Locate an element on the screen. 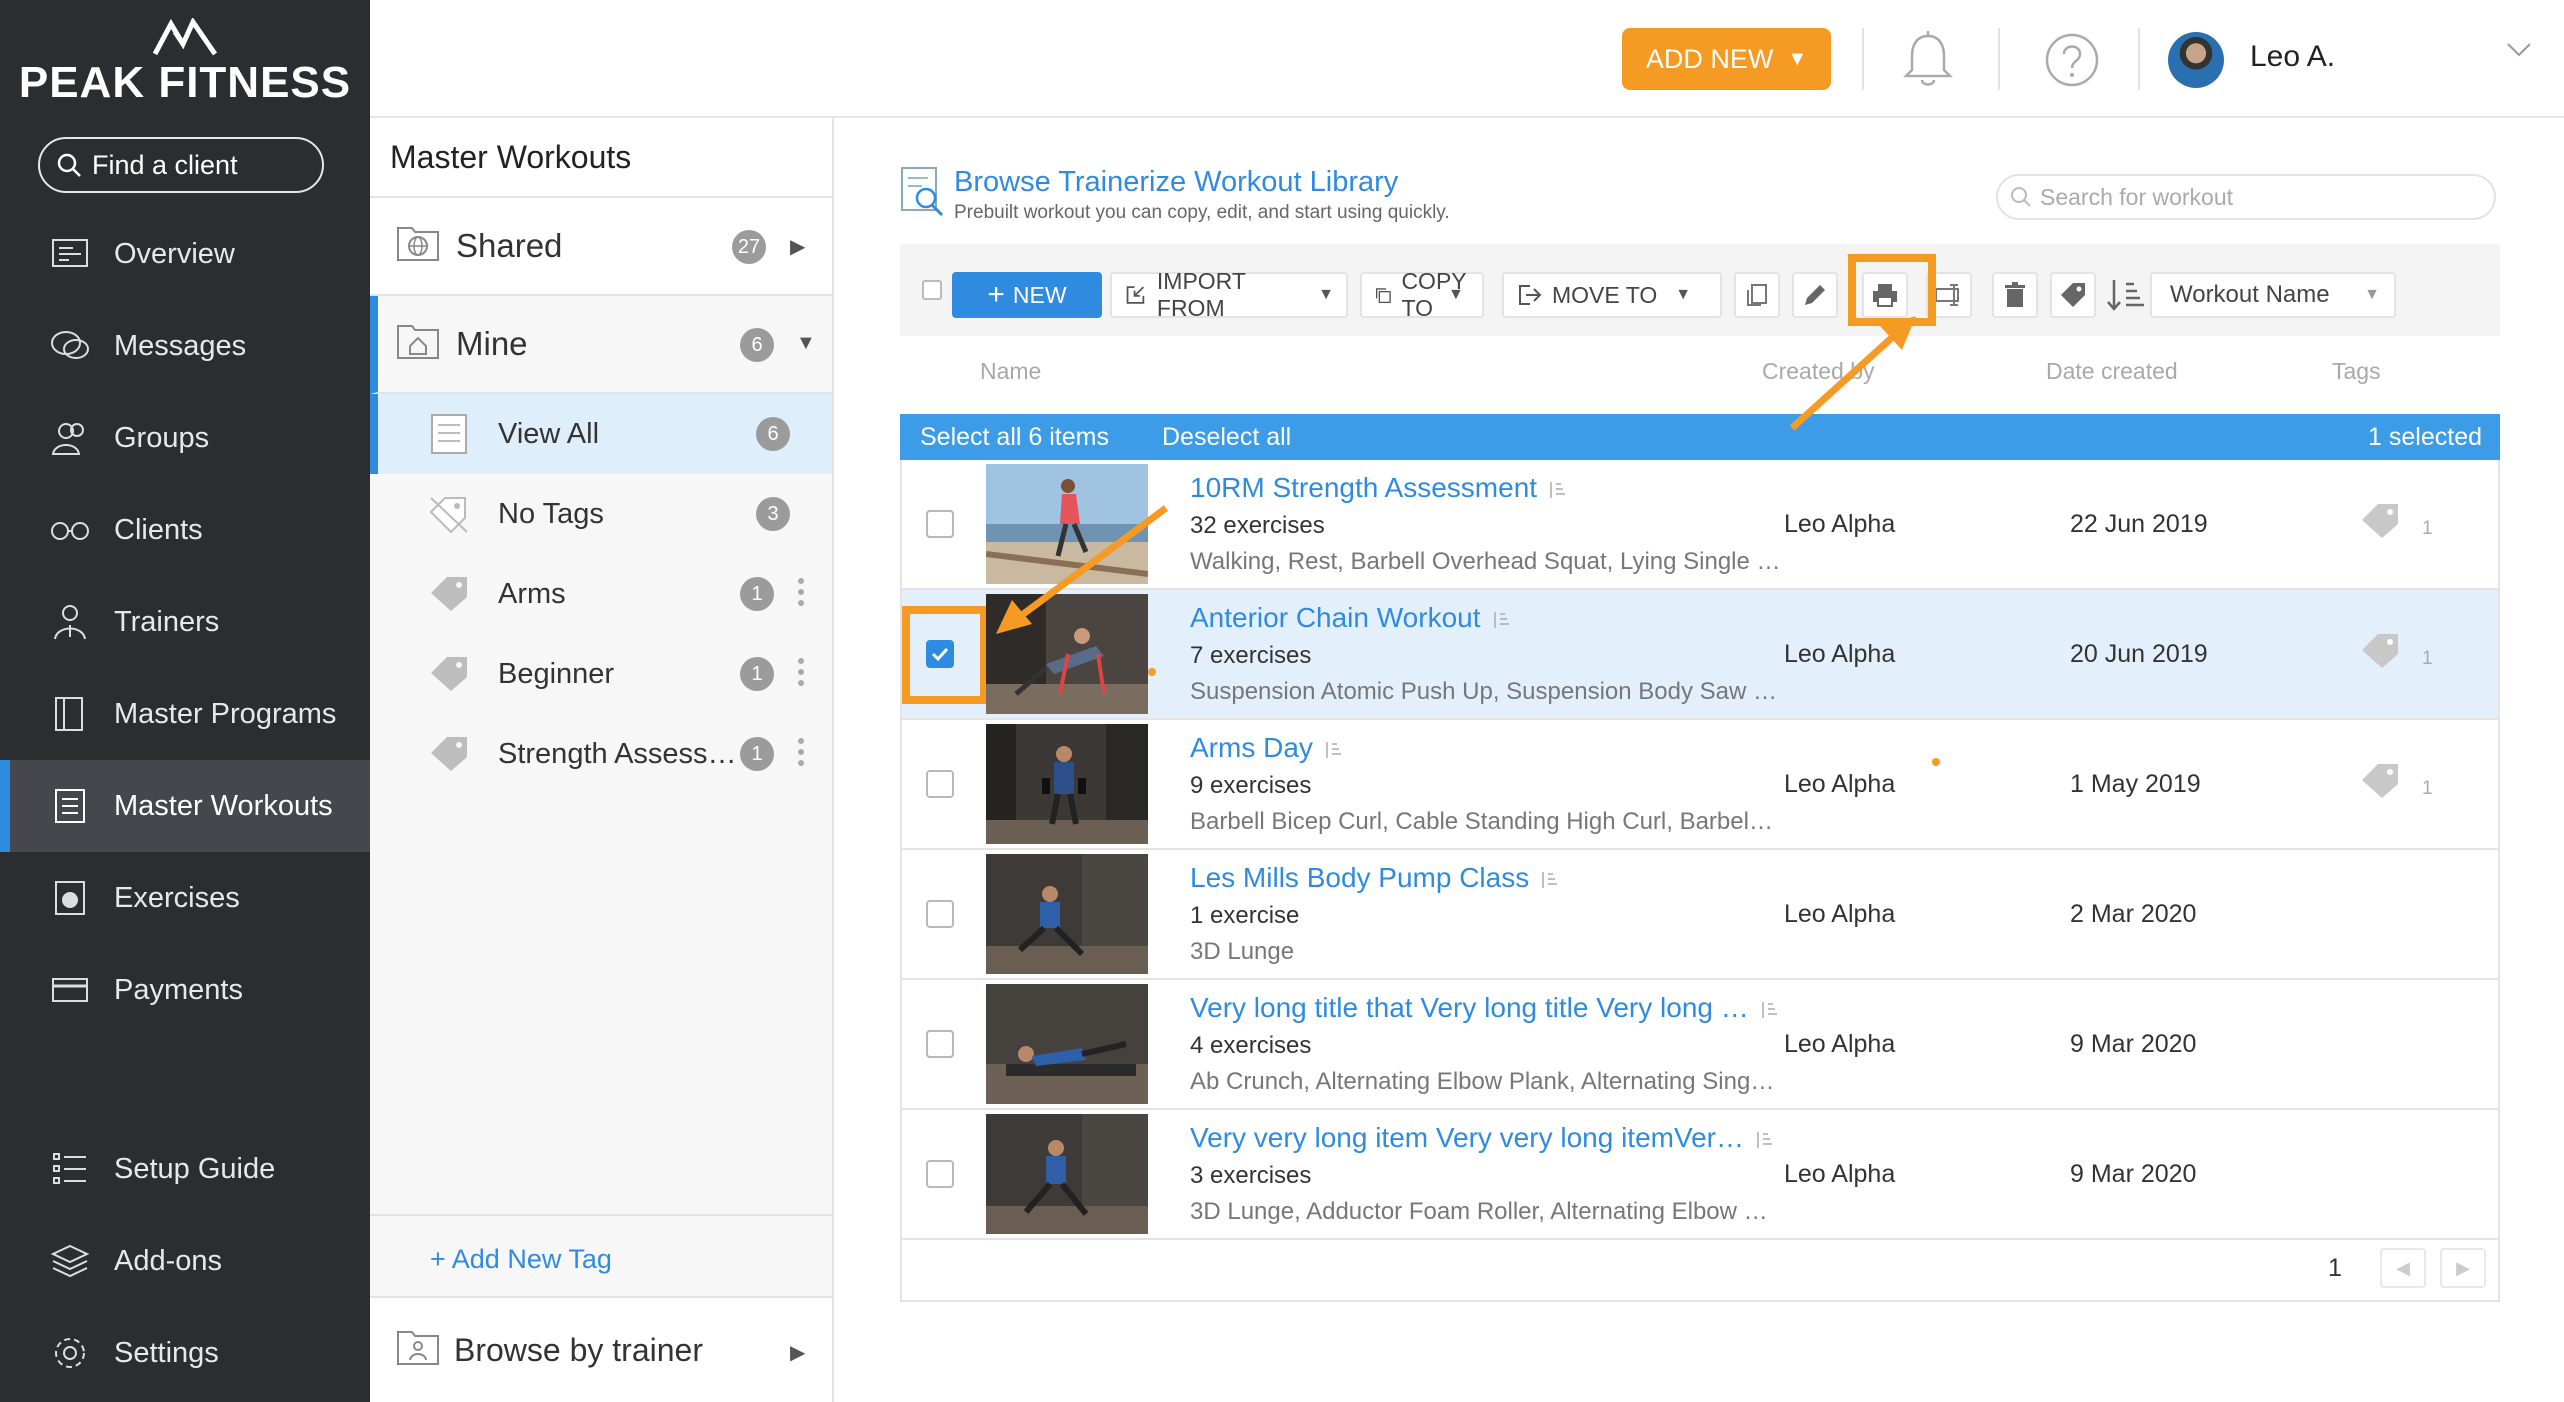  brand-logo: PEAK FITNESS is located at coordinates (185, 63).